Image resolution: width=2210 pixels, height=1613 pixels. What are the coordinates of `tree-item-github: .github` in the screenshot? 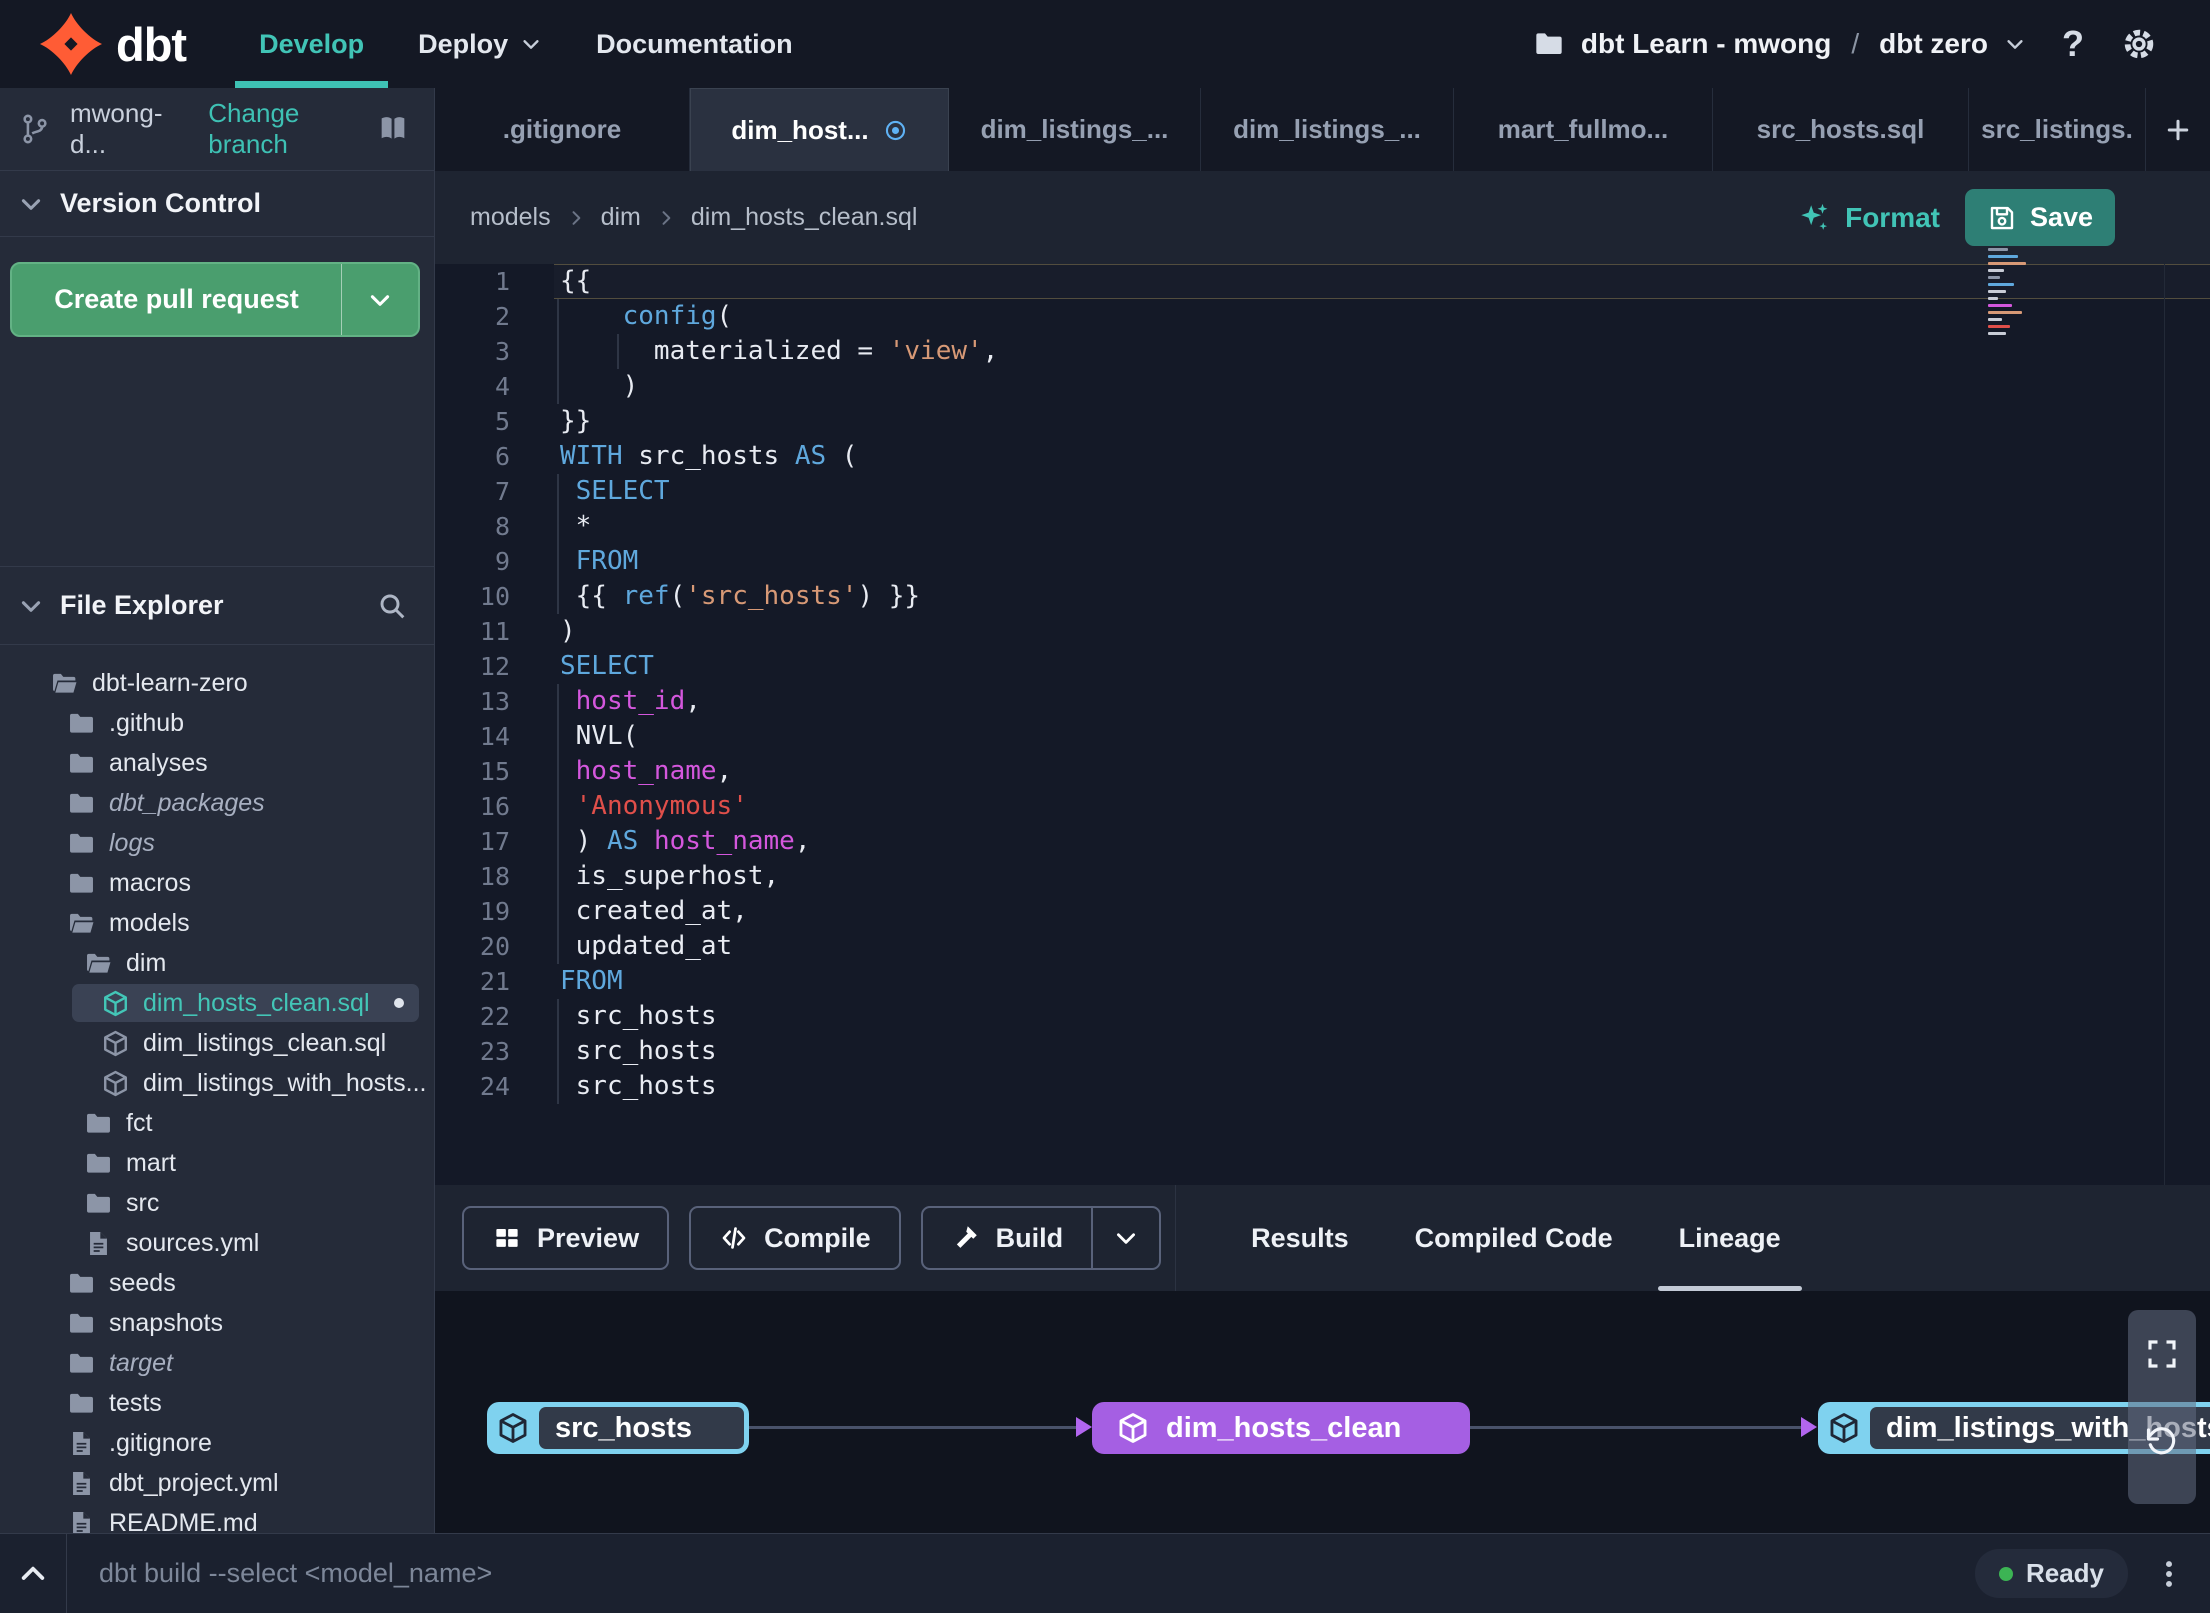 It's located at (217, 723).